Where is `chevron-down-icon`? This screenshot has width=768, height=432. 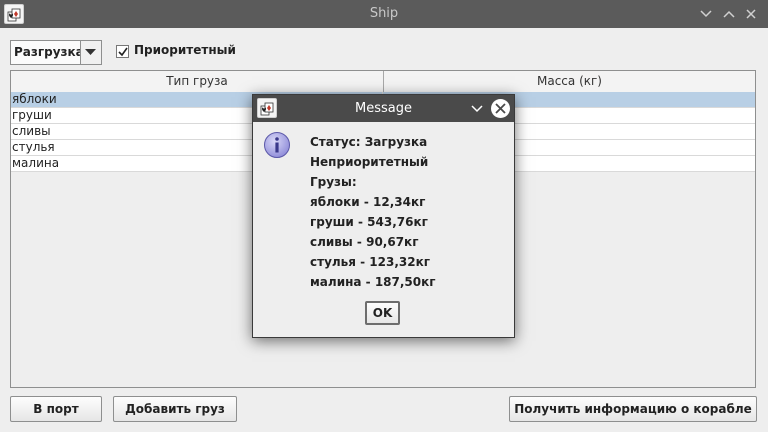
chevron-down-icon is located at coordinates (90, 52).